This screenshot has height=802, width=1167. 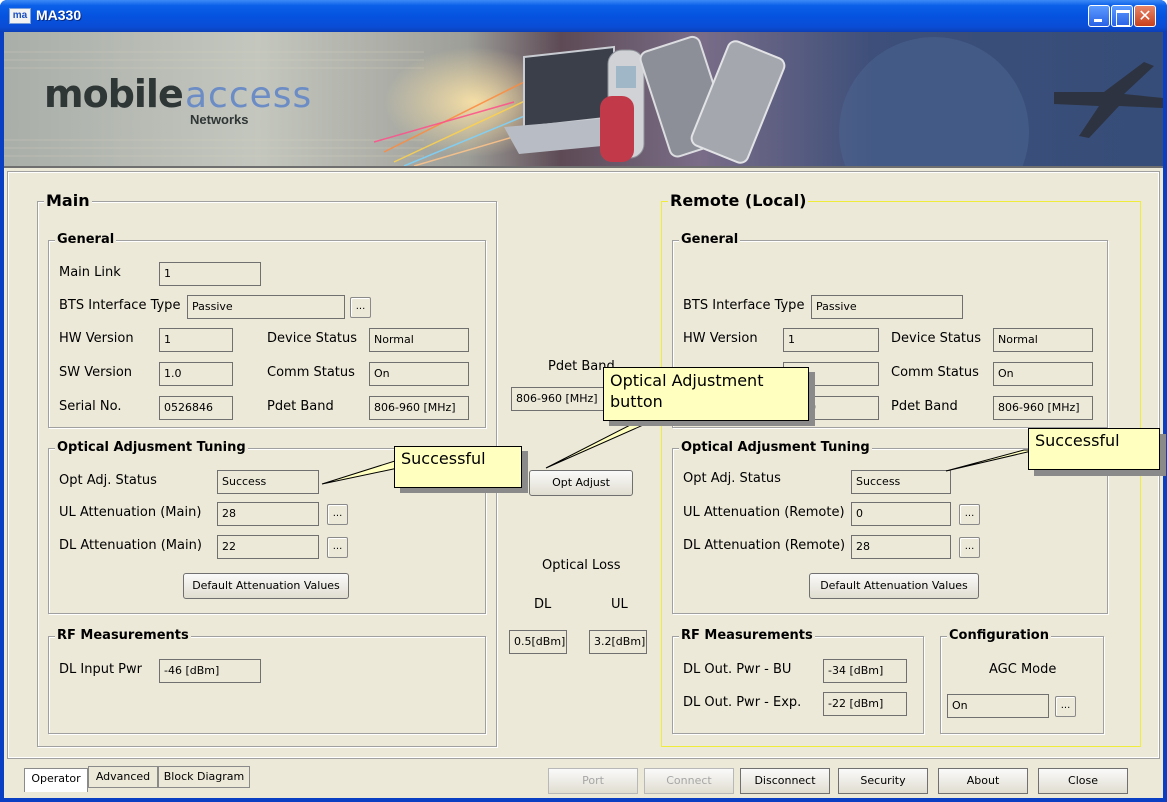 What do you see at coordinates (924, 406) in the screenshot?
I see `remote-pdet-label: Pdet Band` at bounding box center [924, 406].